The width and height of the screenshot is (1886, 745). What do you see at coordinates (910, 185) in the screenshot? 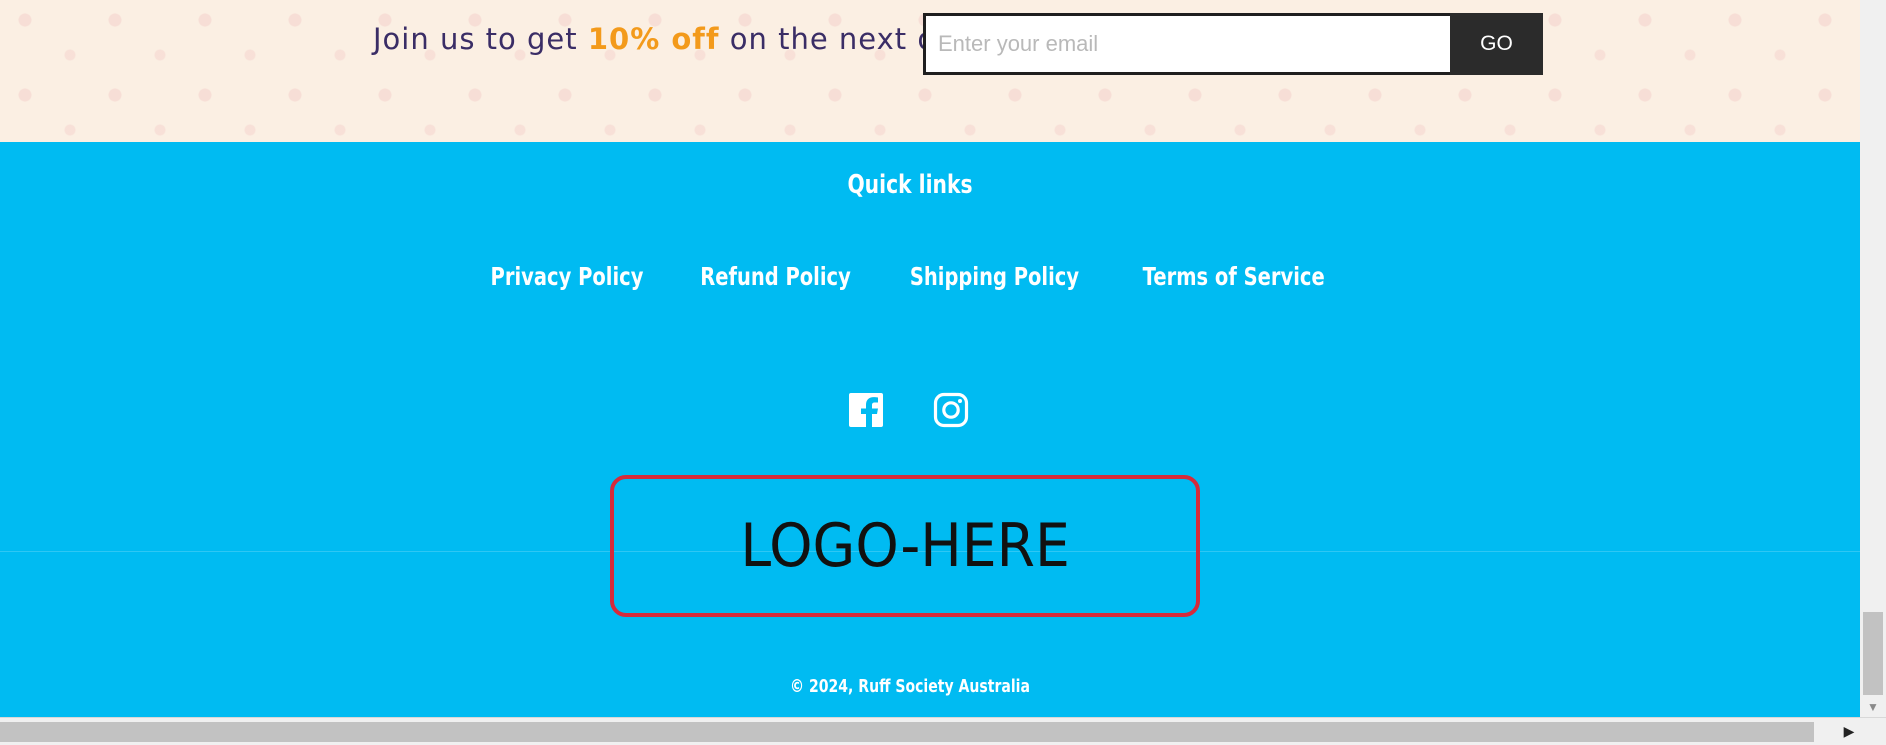
I see `quick-links-heading: Quick links` at bounding box center [910, 185].